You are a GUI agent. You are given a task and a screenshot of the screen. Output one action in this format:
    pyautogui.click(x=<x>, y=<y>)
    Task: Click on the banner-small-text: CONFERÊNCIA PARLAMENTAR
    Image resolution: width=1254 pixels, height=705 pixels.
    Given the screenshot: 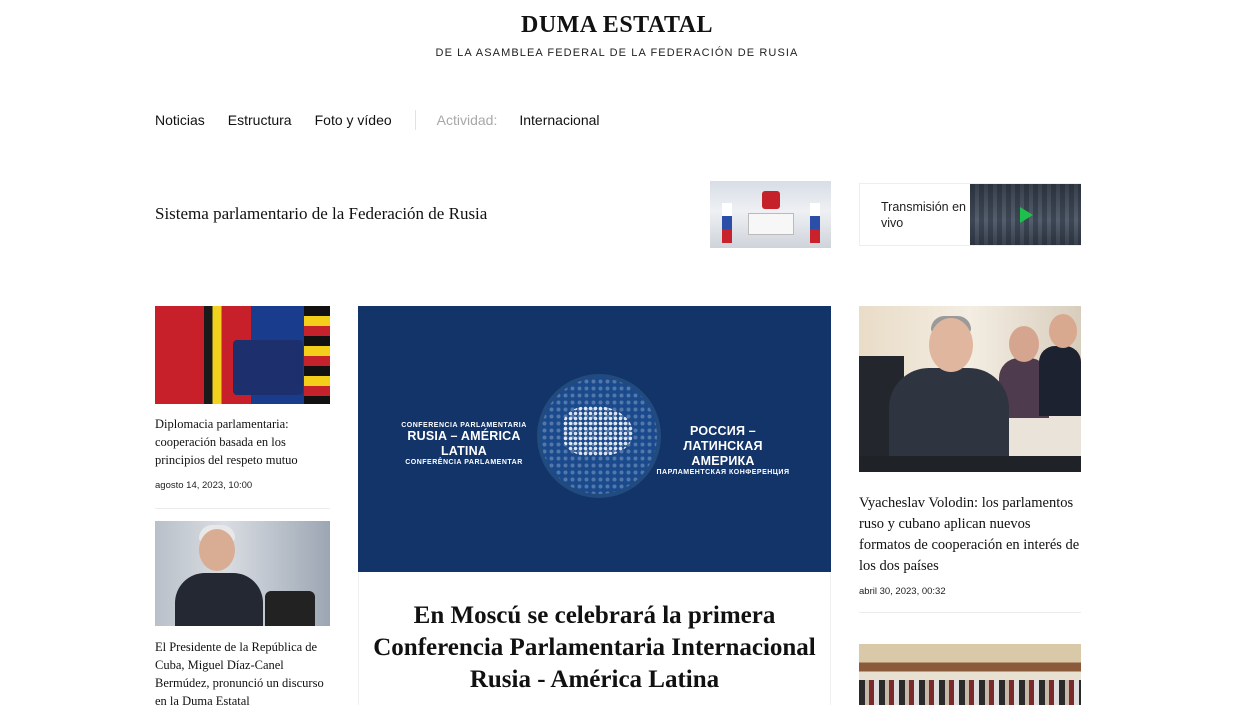 What is the action you would take?
    pyautogui.click(x=464, y=462)
    